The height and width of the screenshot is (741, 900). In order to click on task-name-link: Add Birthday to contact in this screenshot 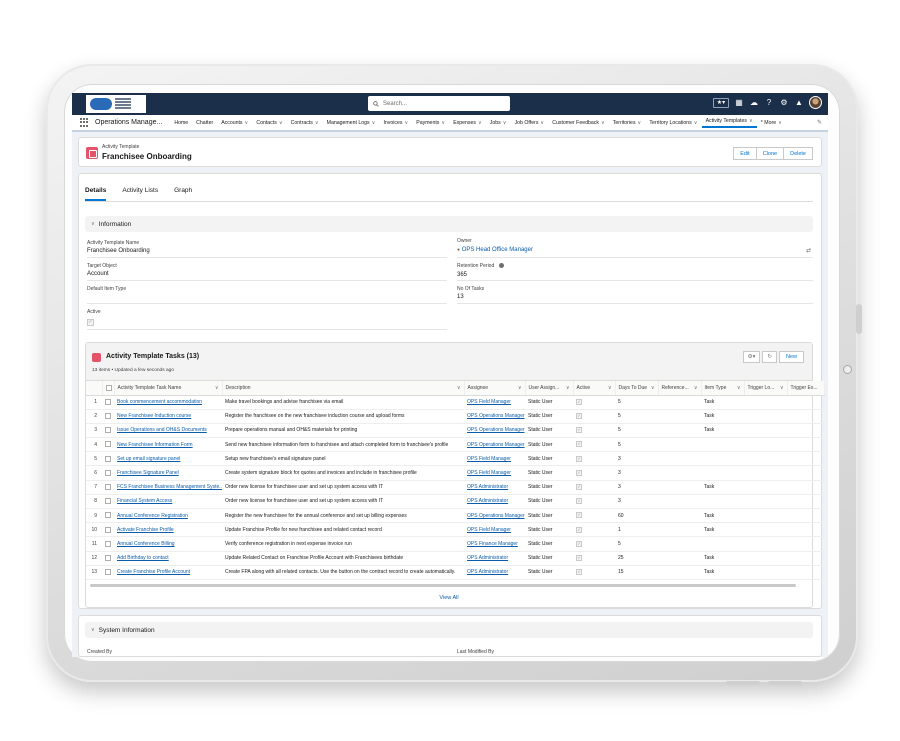, I will do `click(143, 558)`.